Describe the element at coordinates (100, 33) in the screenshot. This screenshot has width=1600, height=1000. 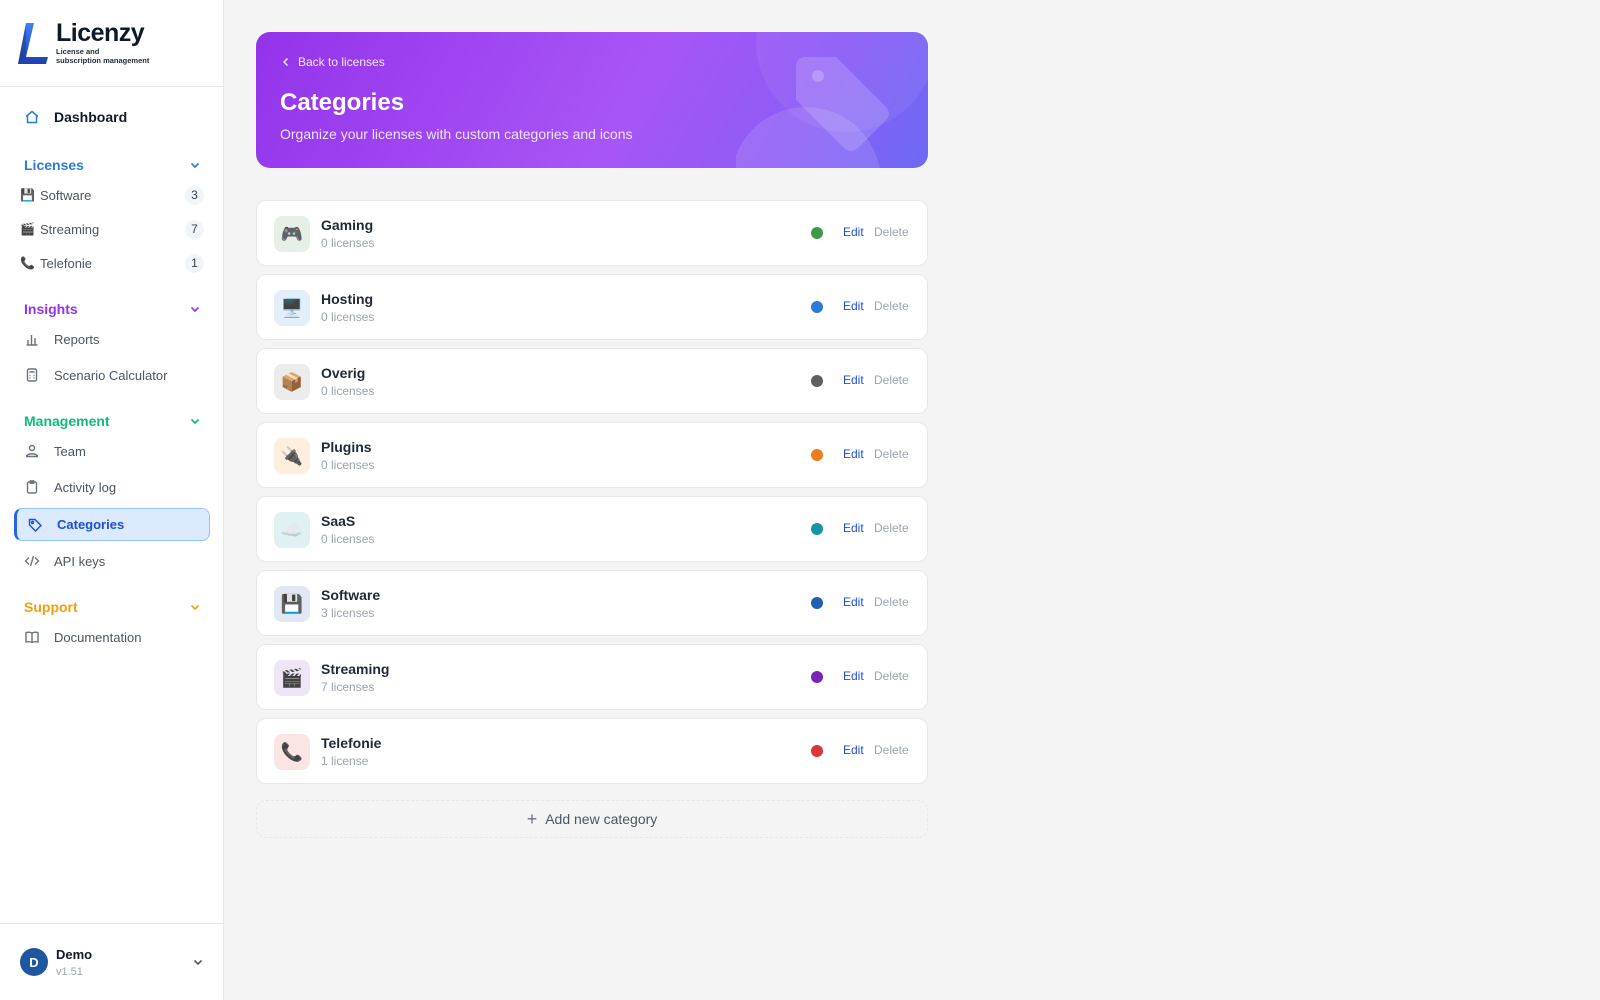
I see `brand-name: Licenzy` at that location.